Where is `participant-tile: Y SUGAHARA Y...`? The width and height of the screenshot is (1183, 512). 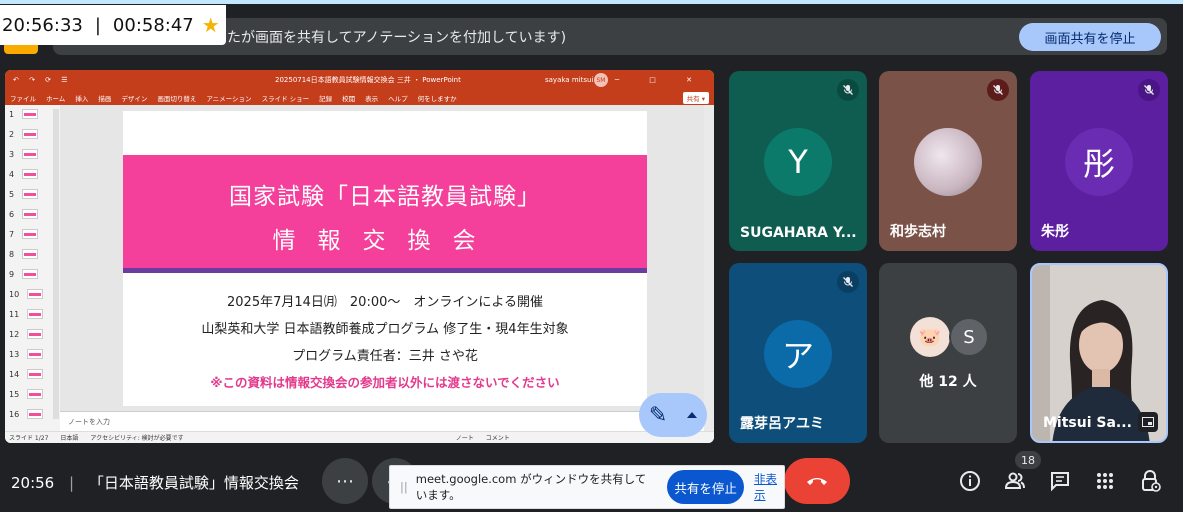
participant-tile: Y SUGAHARA Y... is located at coordinates (798, 161).